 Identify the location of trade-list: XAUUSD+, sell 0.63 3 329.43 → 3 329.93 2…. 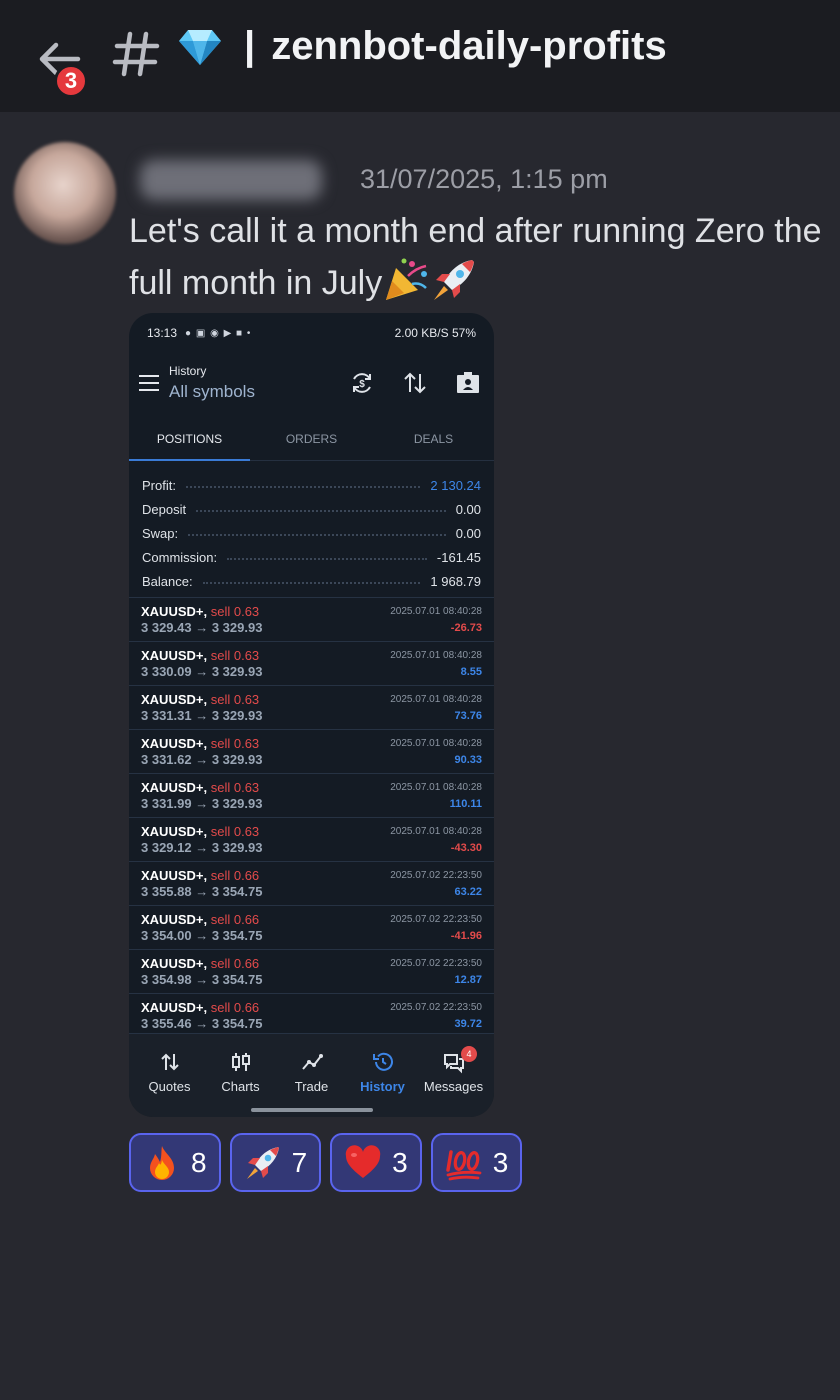
(311, 817).